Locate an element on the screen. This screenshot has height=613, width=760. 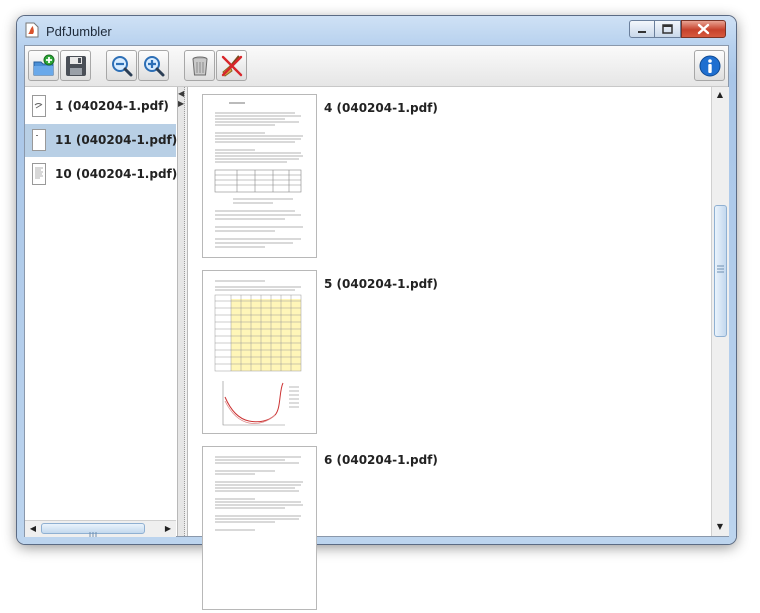
scroll-right-button: ▶ is located at coordinates (168, 529).